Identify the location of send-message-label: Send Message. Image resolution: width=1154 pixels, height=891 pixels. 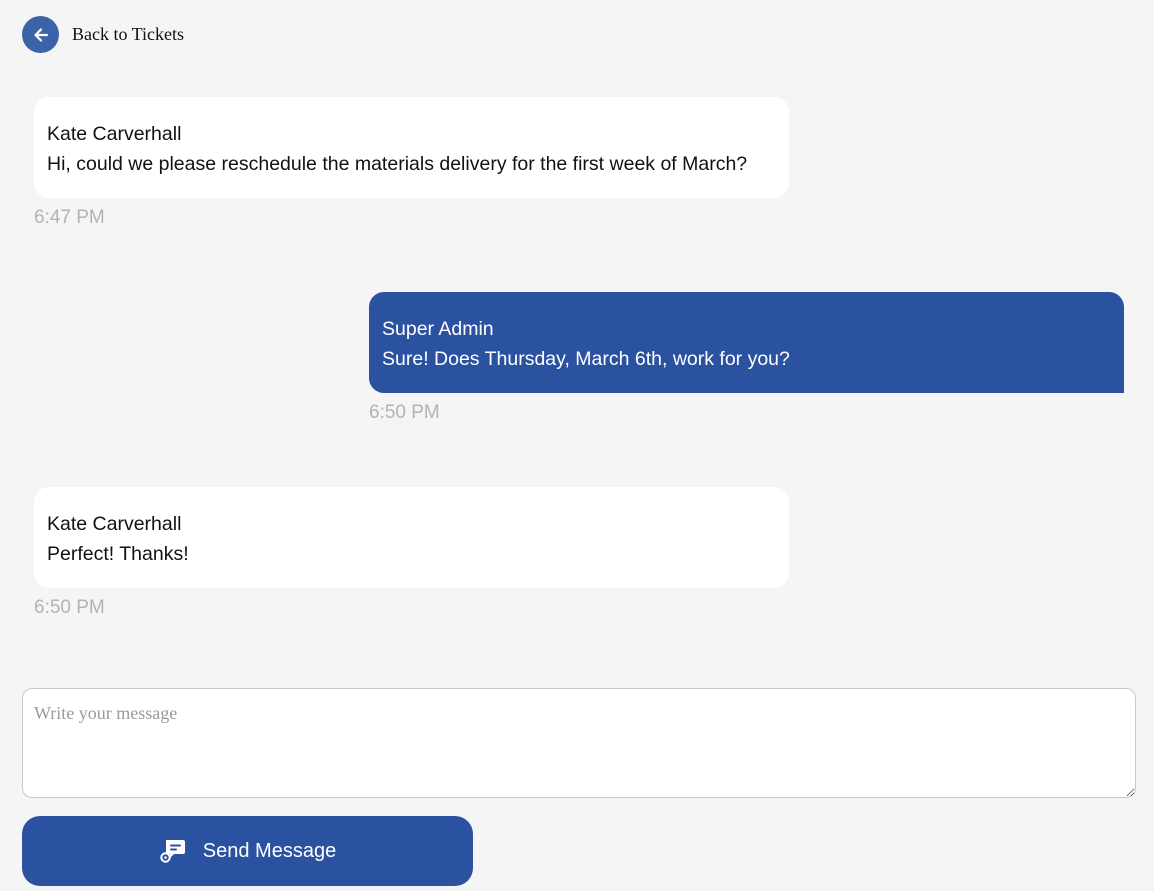
(269, 850).